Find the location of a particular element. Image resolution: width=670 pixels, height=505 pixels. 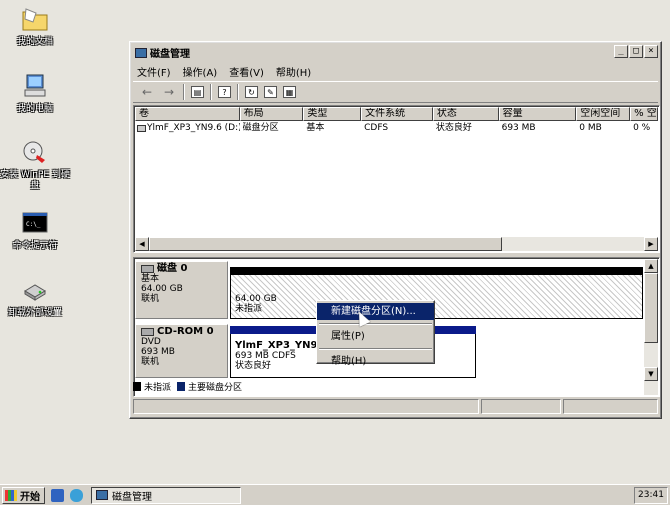

scroll-down-button: ▼ is located at coordinates (651, 374).